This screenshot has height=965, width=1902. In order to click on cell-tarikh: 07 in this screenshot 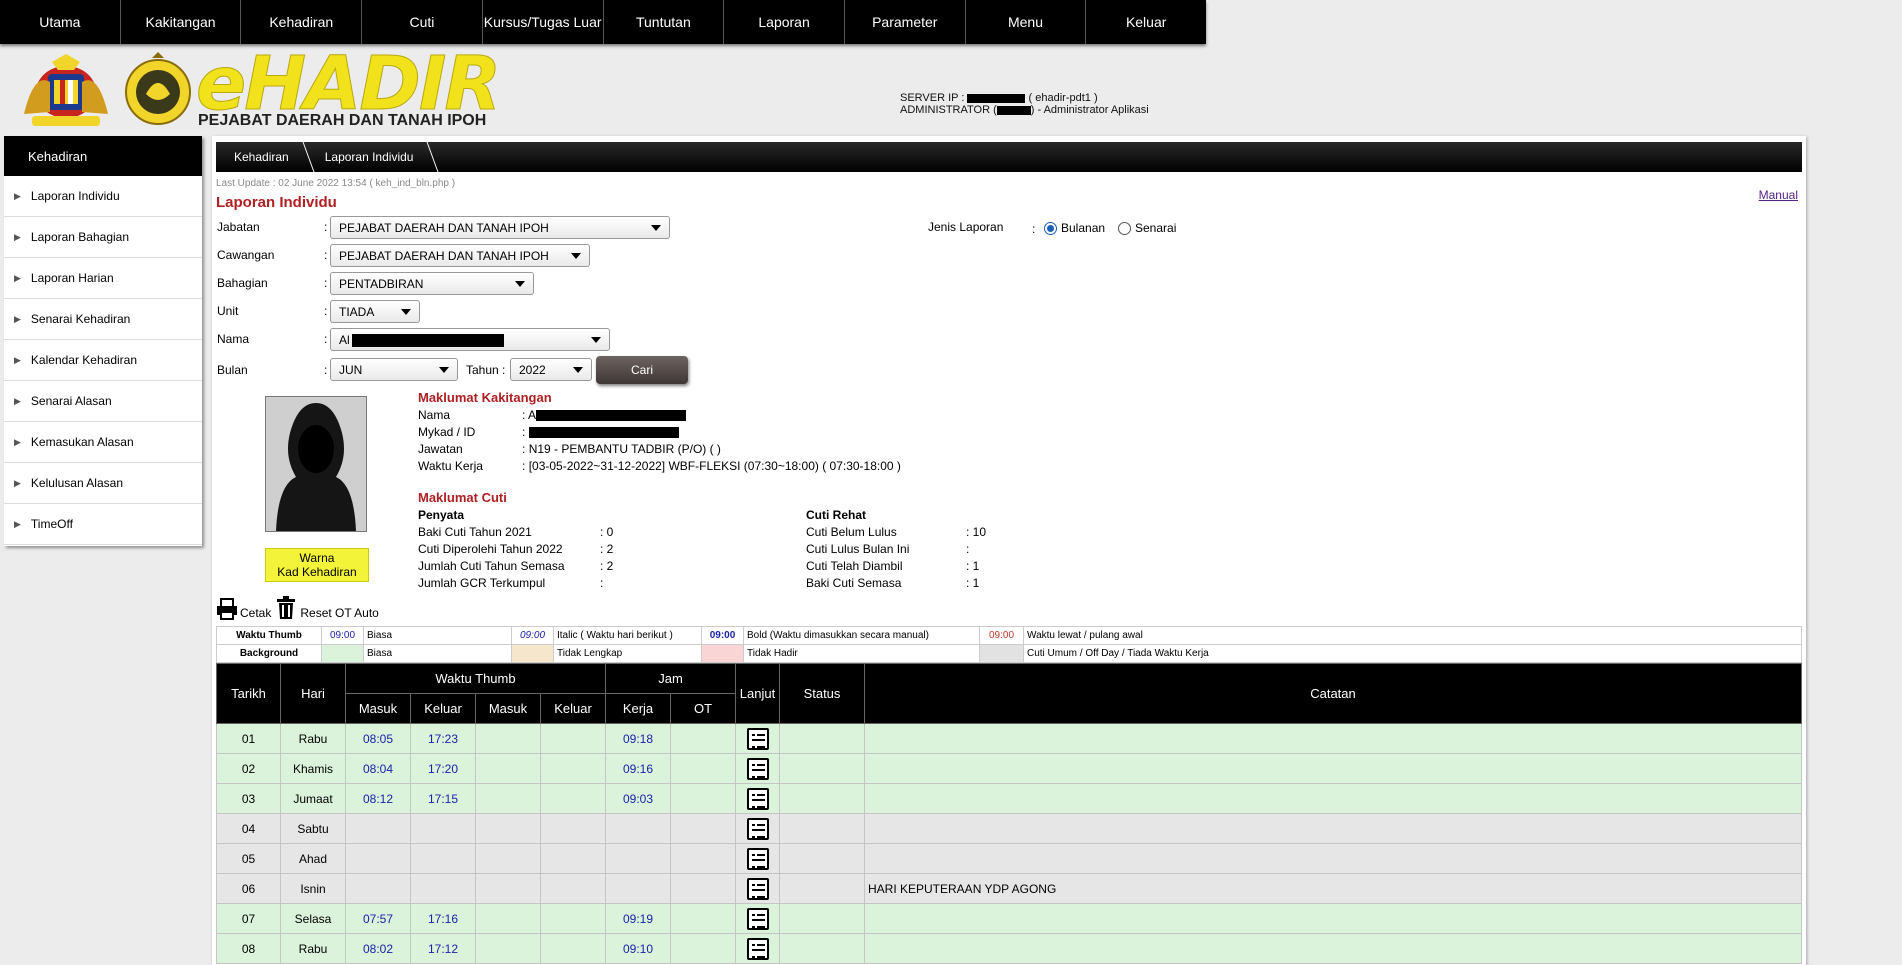, I will do `click(248, 918)`.